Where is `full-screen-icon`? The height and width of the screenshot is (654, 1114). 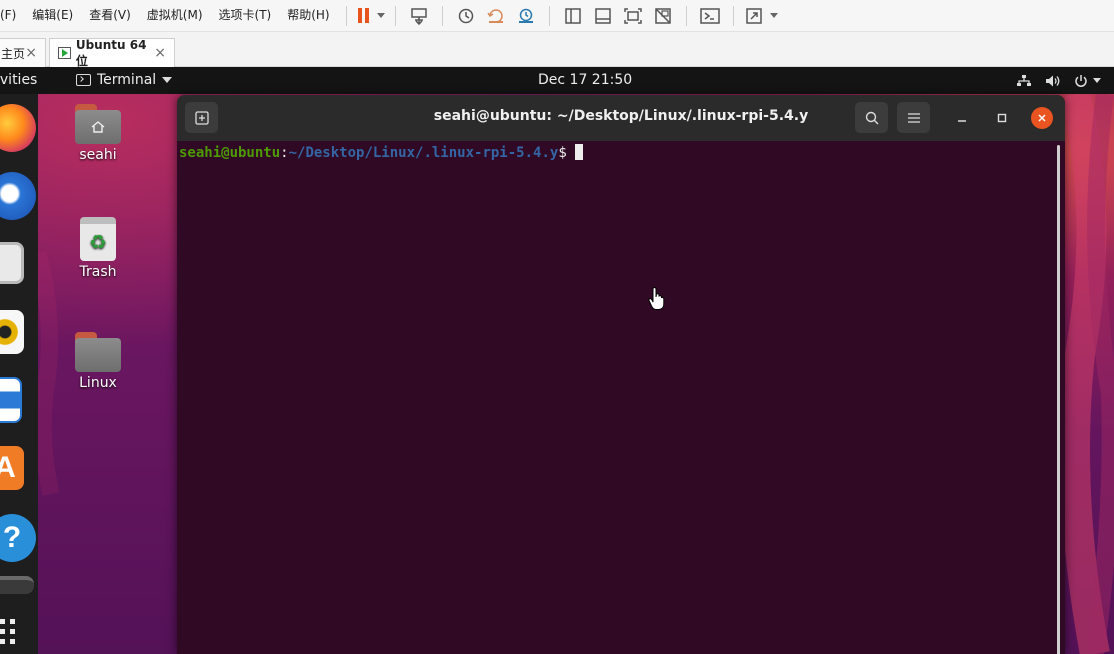
full-screen-icon is located at coordinates (632, 15).